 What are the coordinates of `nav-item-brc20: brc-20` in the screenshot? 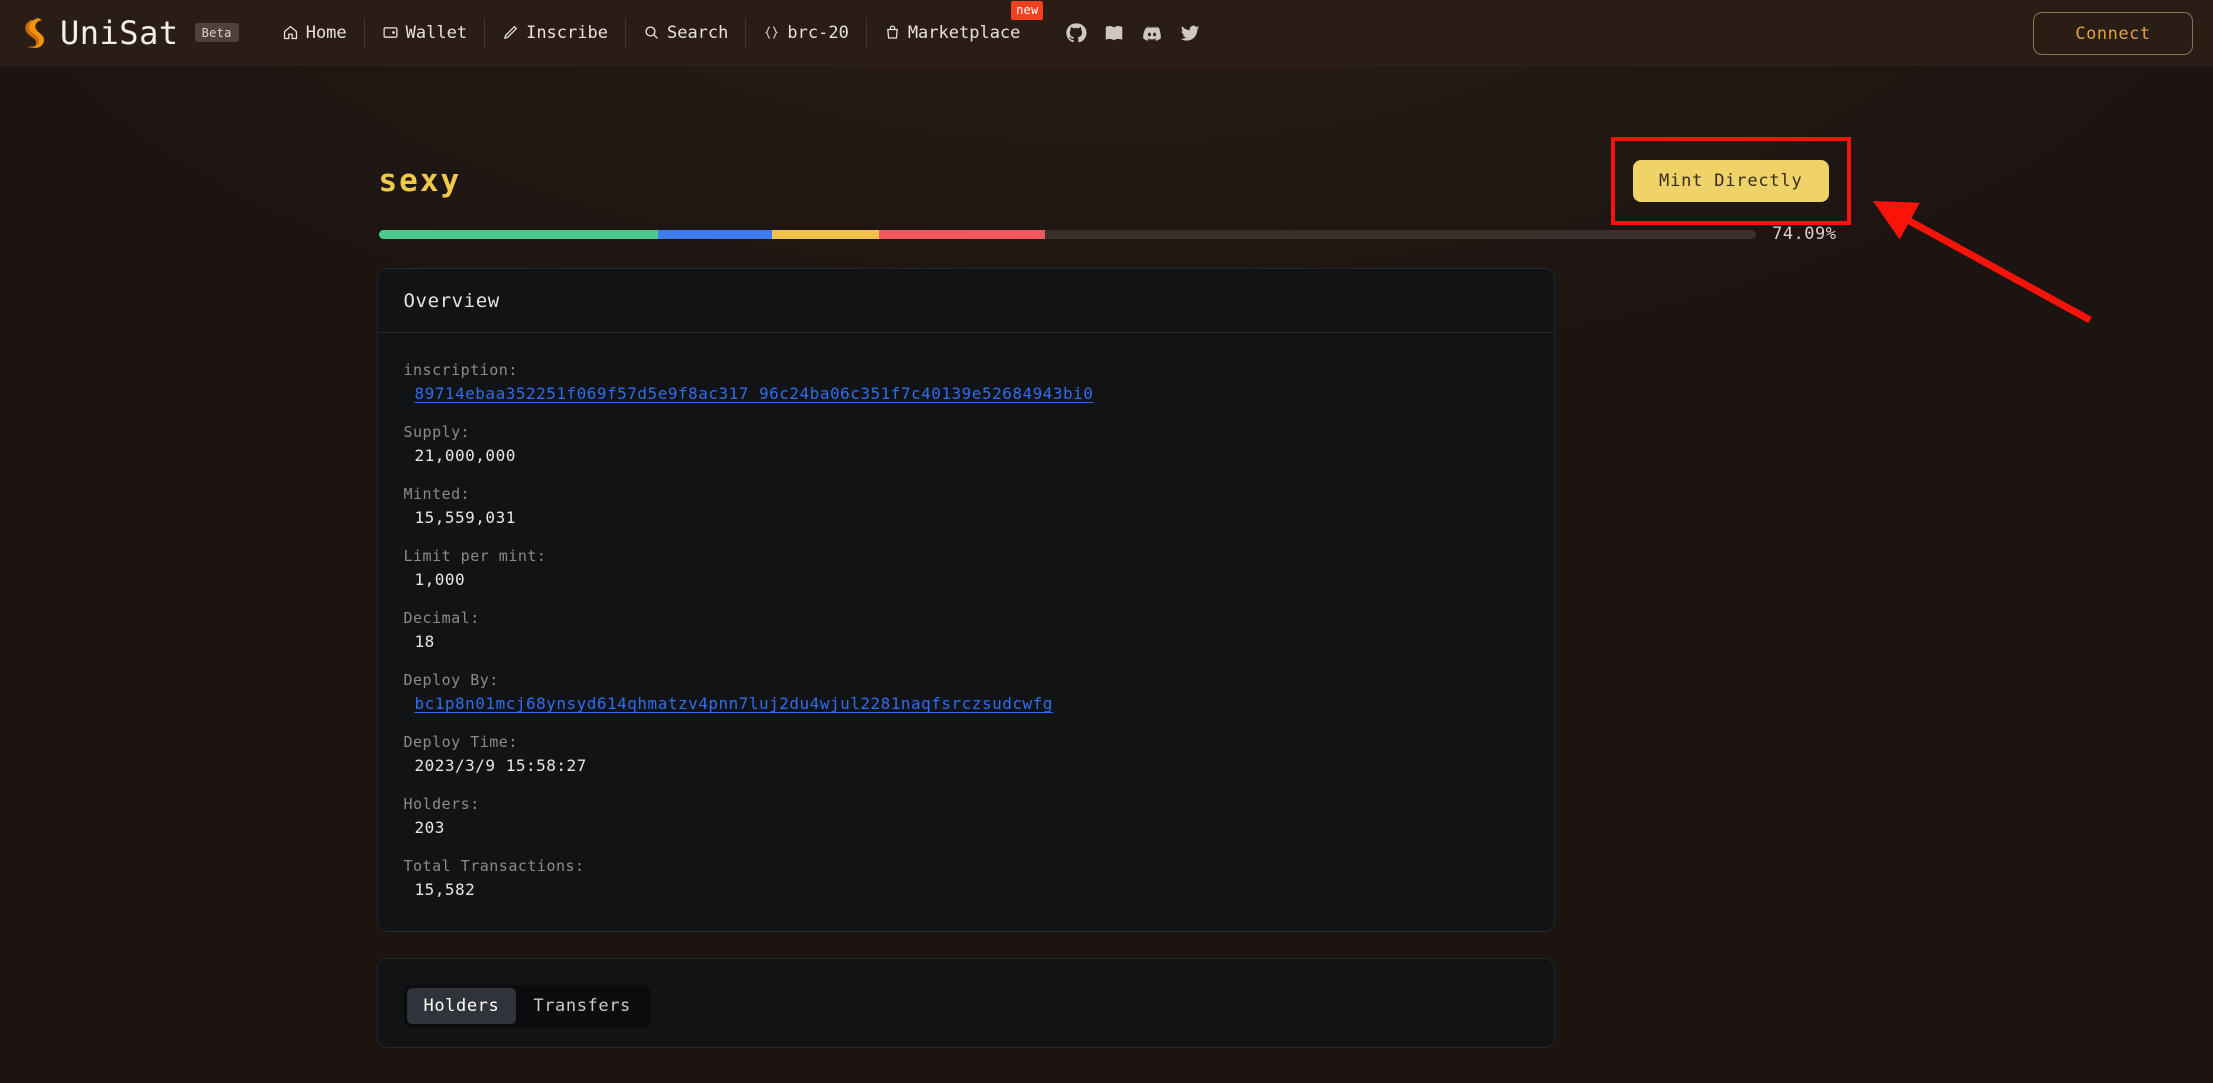 It's located at (805, 32).